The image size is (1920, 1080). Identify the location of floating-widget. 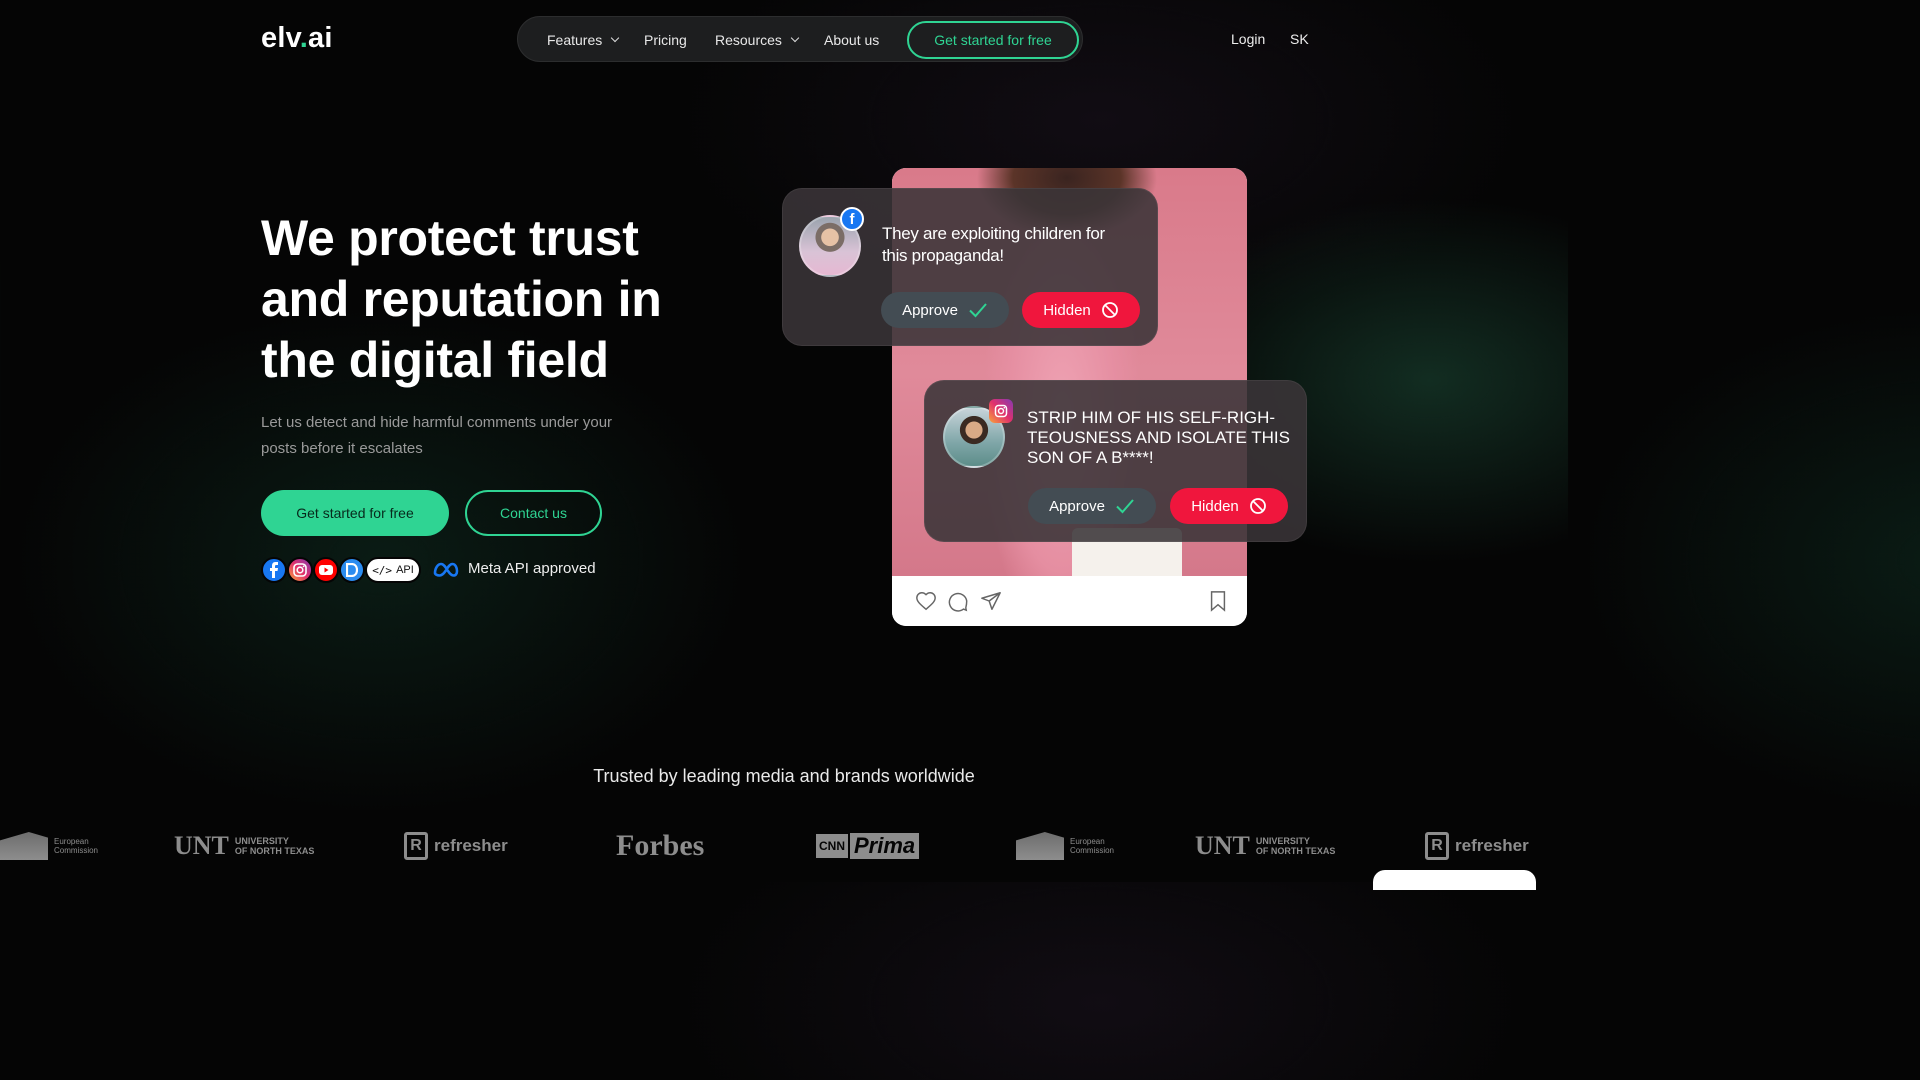
(1454, 880).